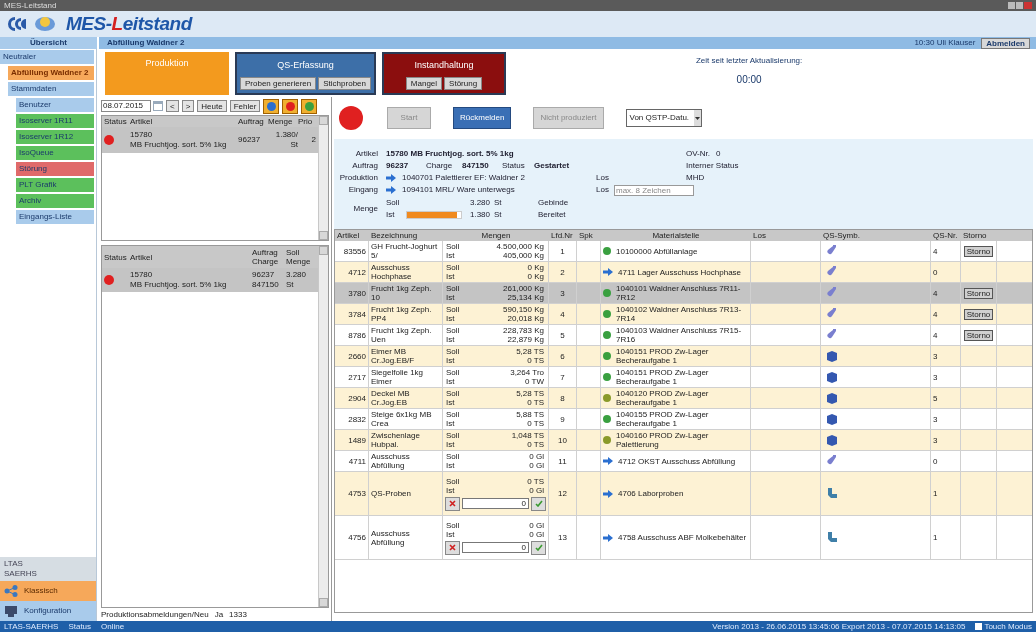  What do you see at coordinates (523, 288) in the screenshot?
I see `amount-value: 261,000 Kg` at bounding box center [523, 288].